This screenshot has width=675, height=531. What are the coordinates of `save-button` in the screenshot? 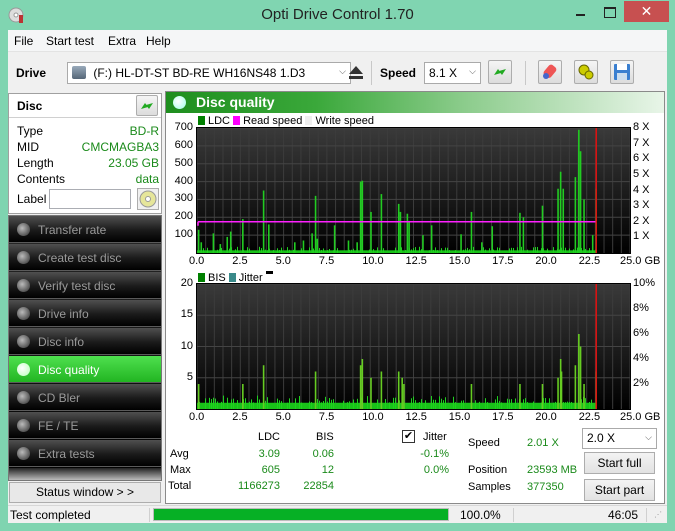 It's located at (622, 72).